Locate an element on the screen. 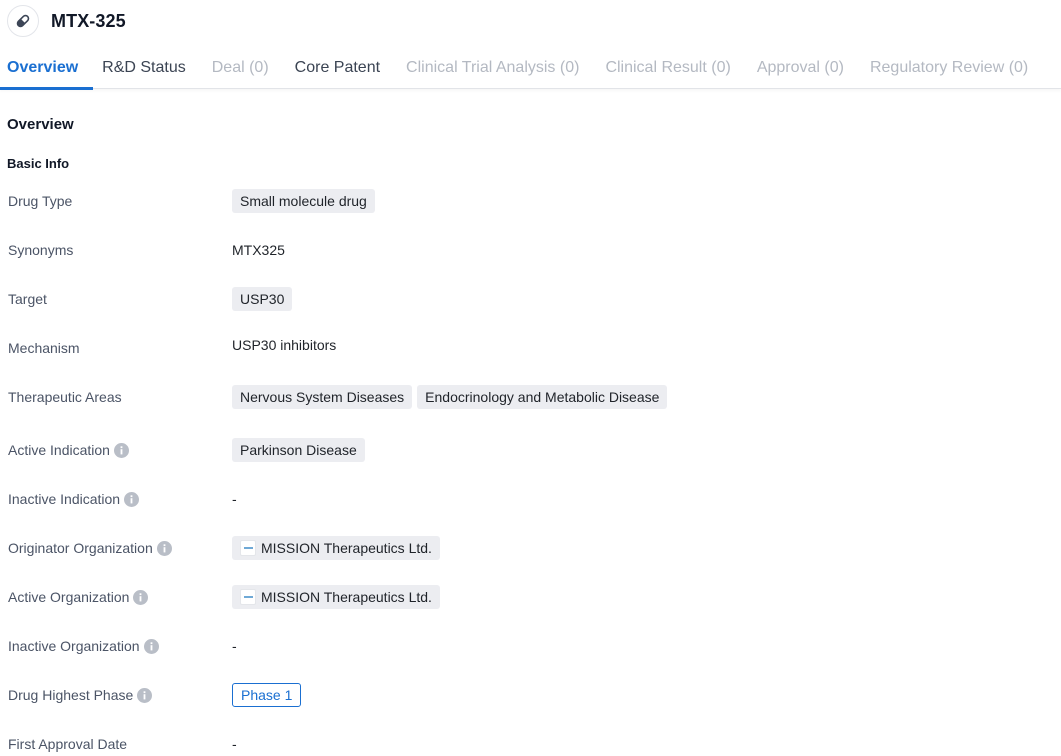 This screenshot has width=1061, height=756. field-label: Originator Organization is located at coordinates (90, 548).